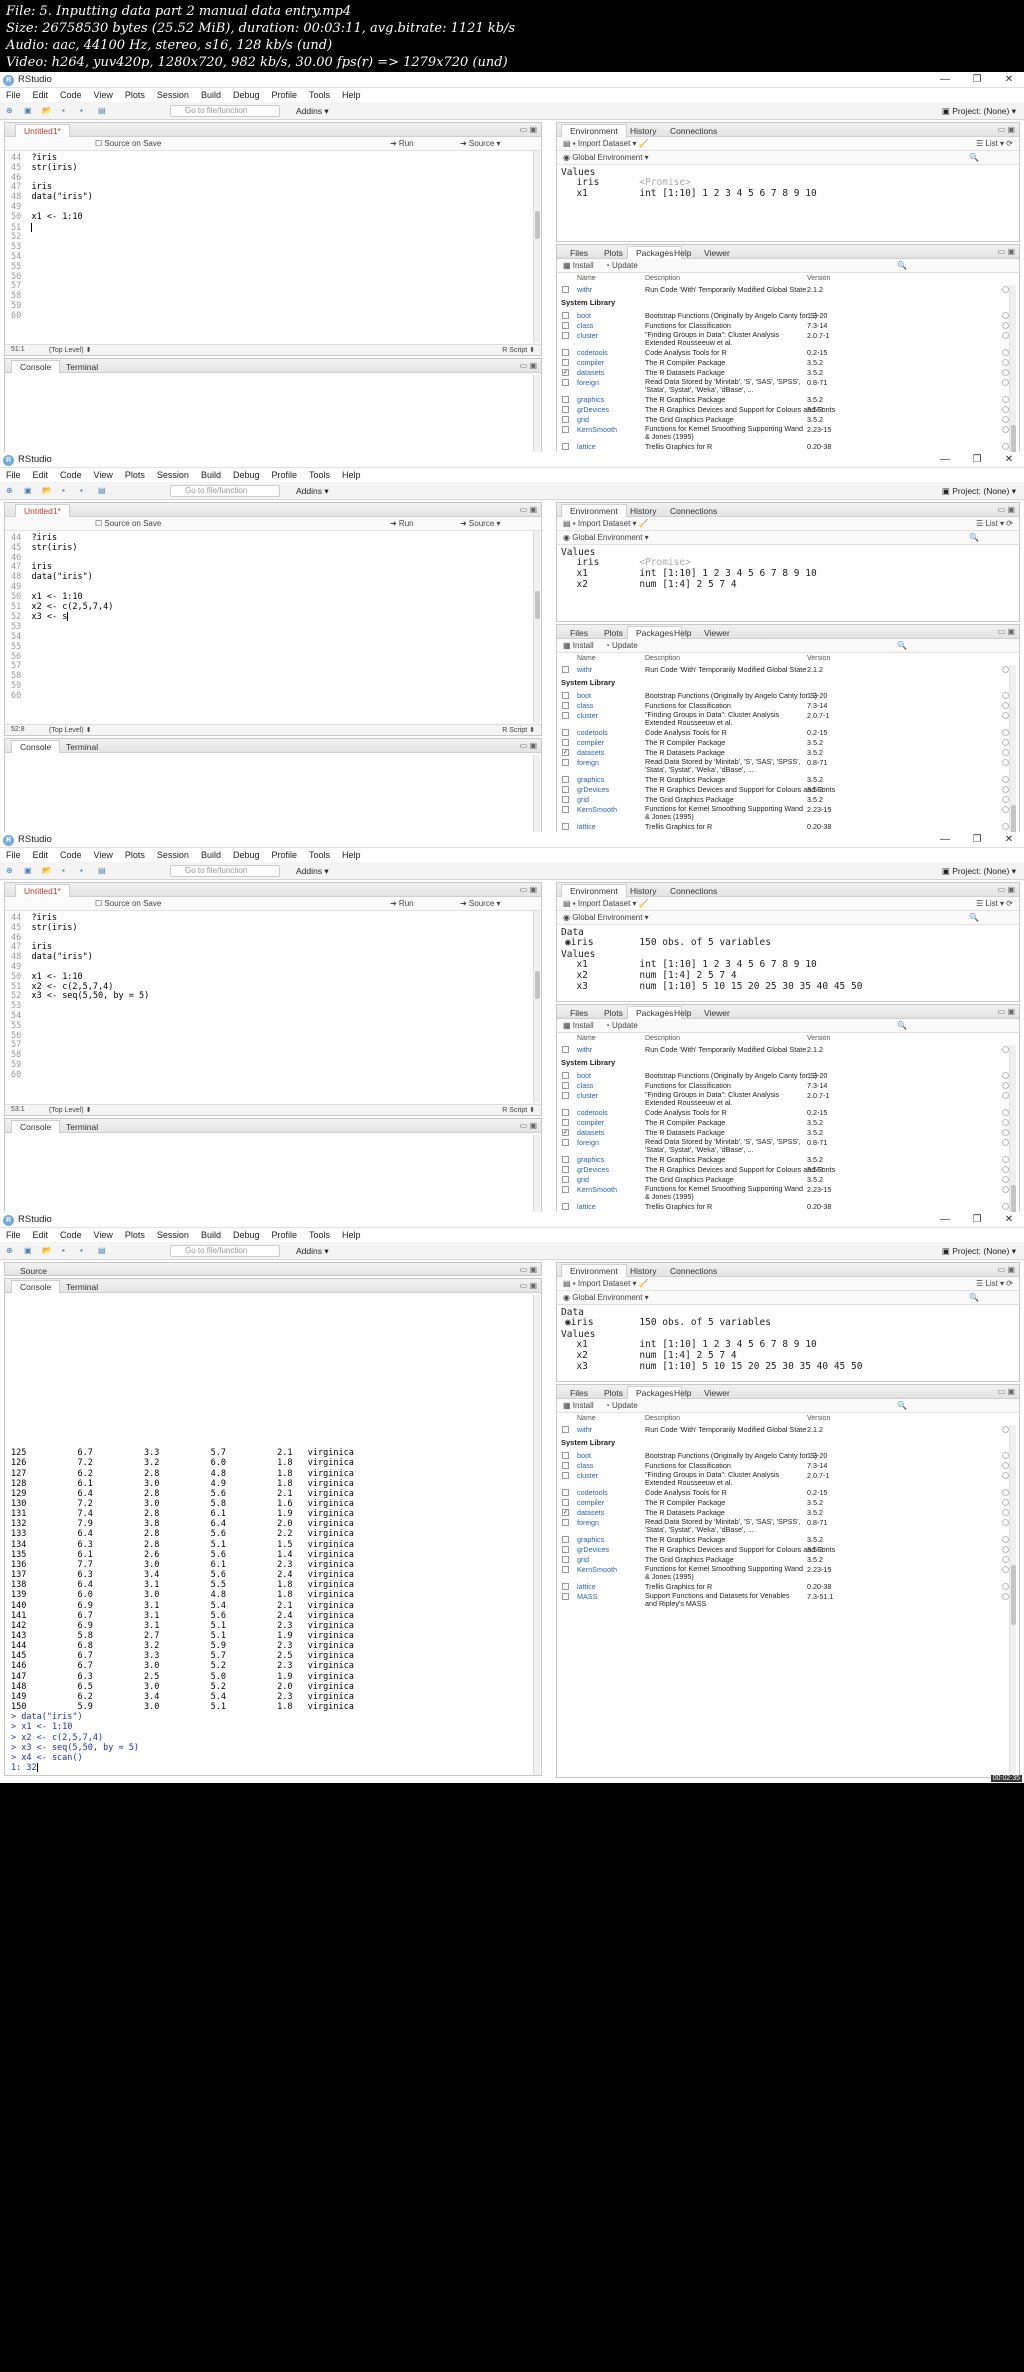 This screenshot has width=1024, height=2372. I want to click on source-button: ➜ Source ▾, so click(480, 524).